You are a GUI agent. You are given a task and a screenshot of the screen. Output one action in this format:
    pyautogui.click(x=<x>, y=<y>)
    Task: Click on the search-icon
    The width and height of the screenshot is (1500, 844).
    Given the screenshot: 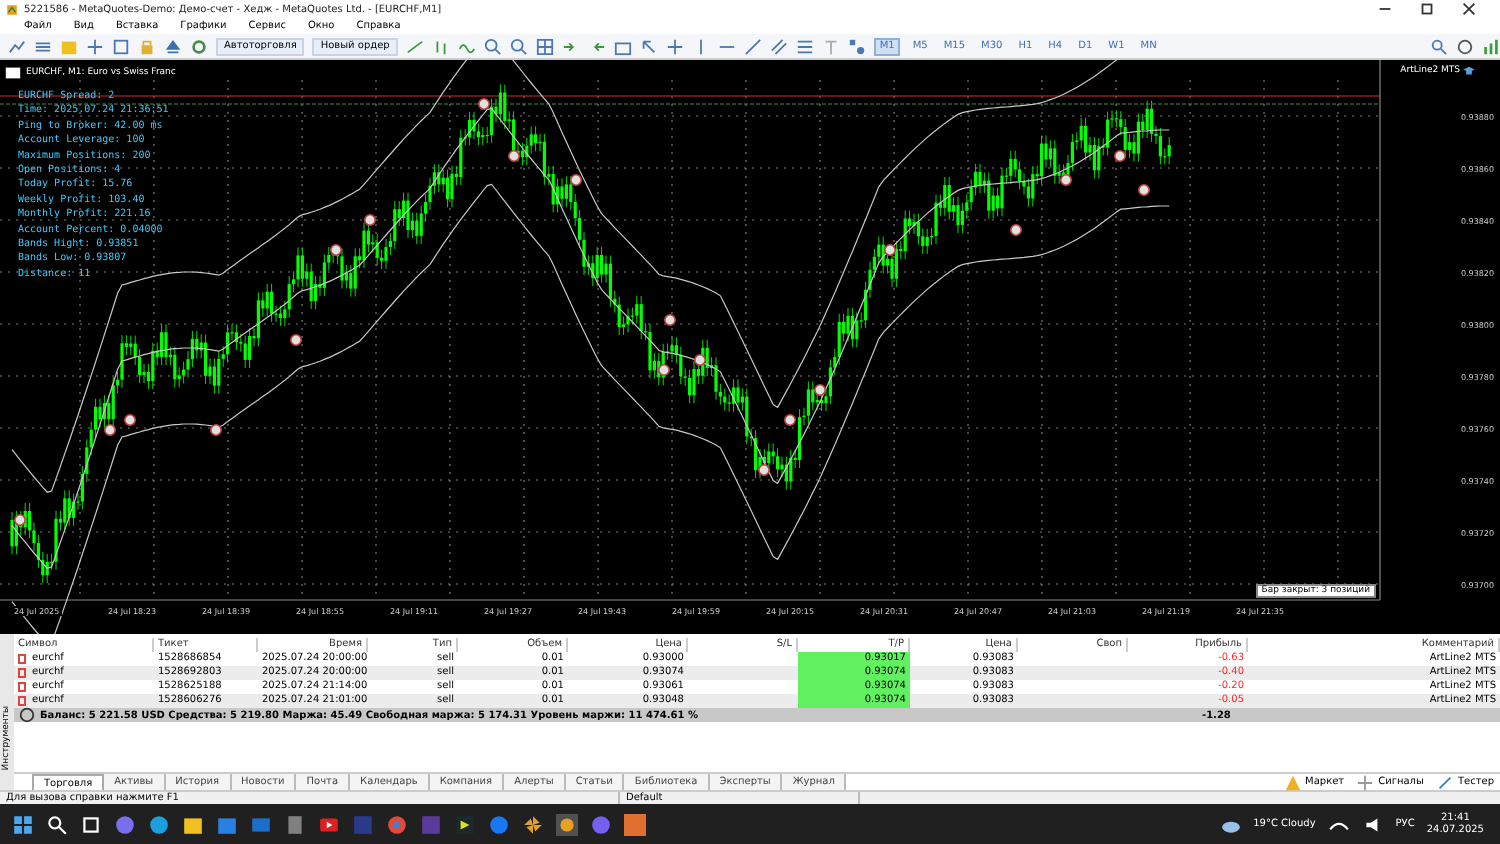 What is the action you would take?
    pyautogui.click(x=57, y=824)
    